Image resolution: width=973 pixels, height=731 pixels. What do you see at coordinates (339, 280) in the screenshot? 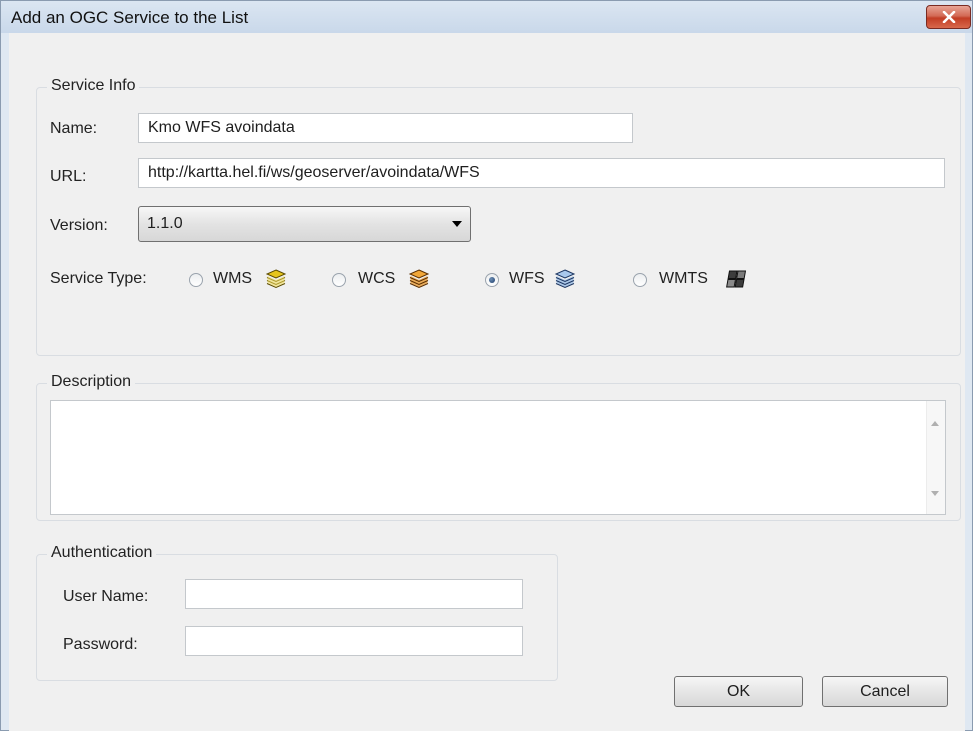
I see `radio-wcs` at bounding box center [339, 280].